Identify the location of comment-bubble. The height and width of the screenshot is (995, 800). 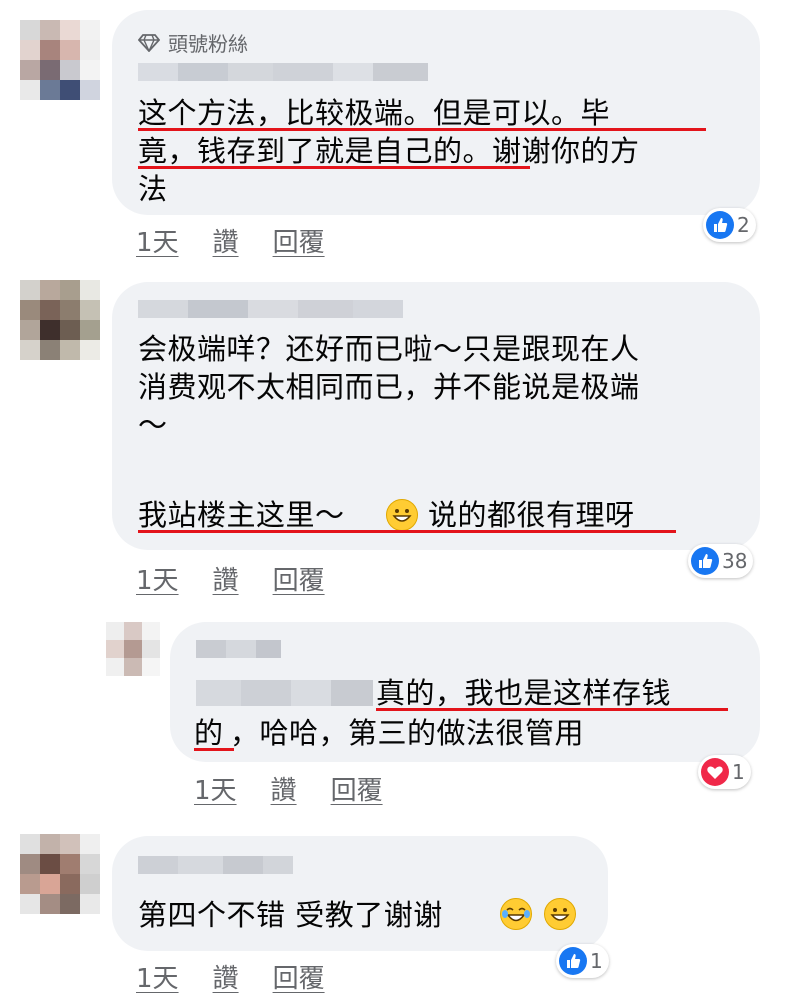
(360, 893).